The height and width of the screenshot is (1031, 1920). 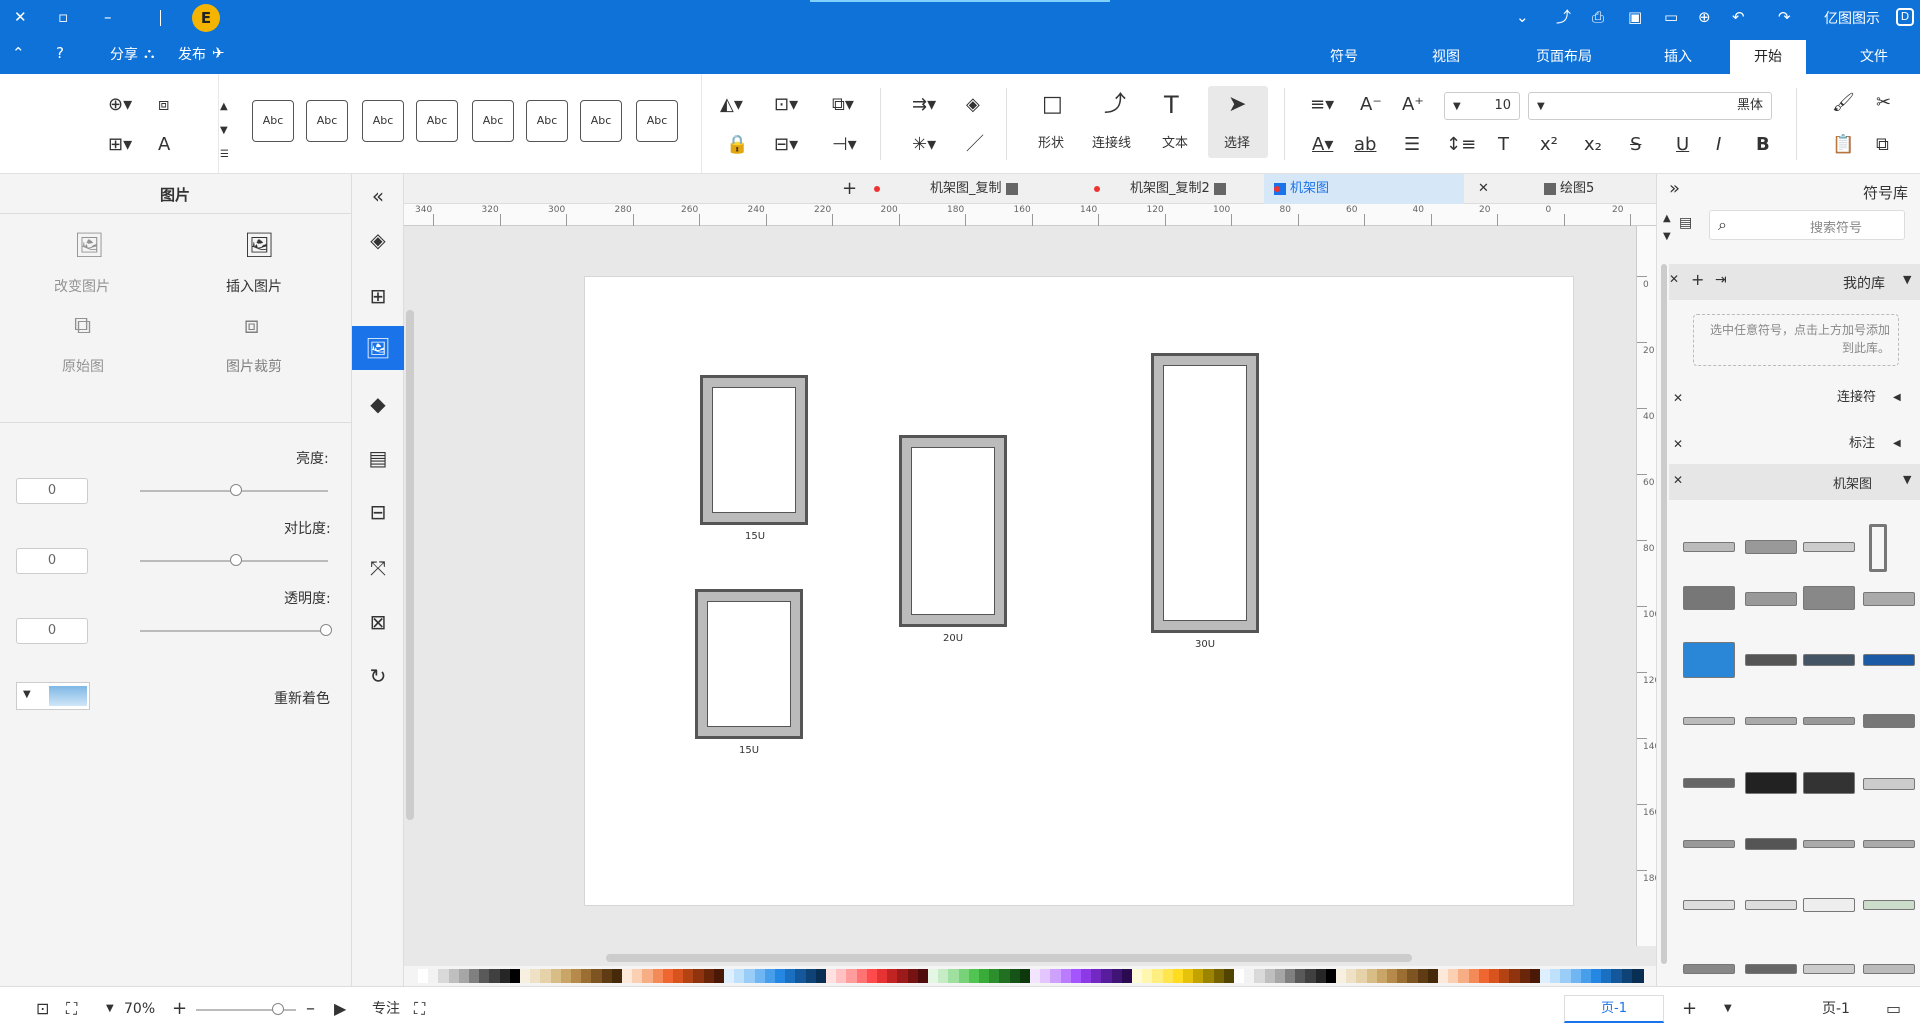 What do you see at coordinates (163, 105) in the screenshot?
I see `crop-icon: ⧈` at bounding box center [163, 105].